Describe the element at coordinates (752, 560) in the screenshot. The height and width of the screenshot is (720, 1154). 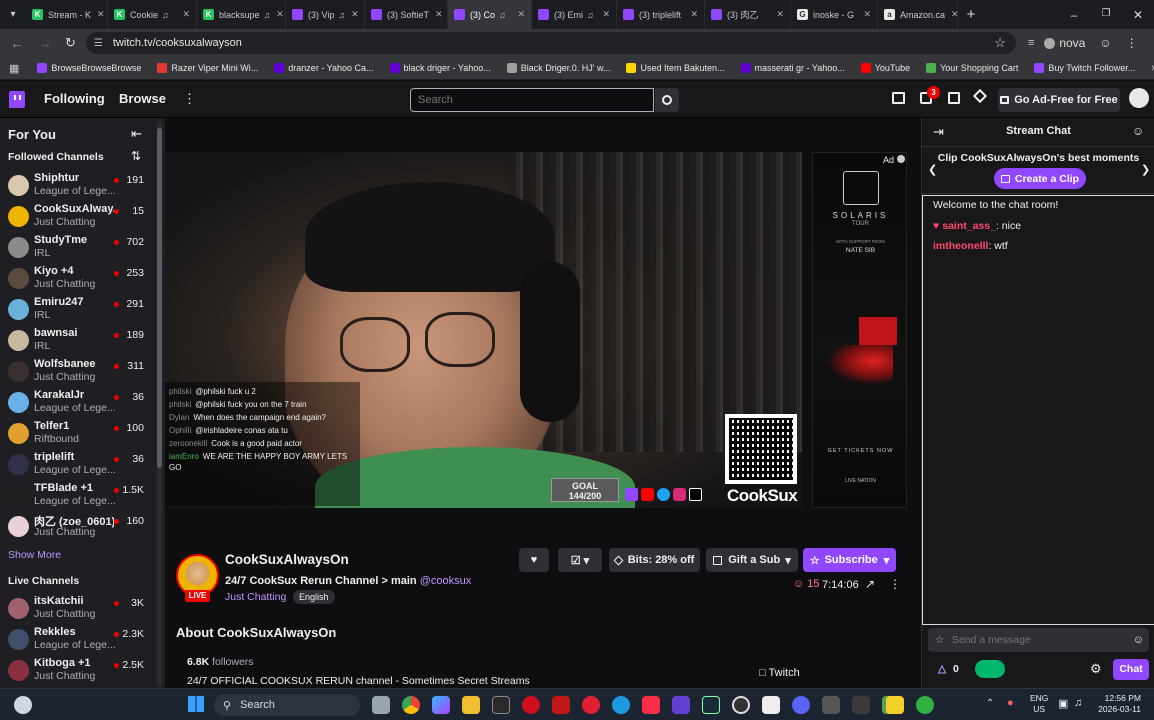
I see `gift-sub-button: Gift a Sub ▾` at that location.